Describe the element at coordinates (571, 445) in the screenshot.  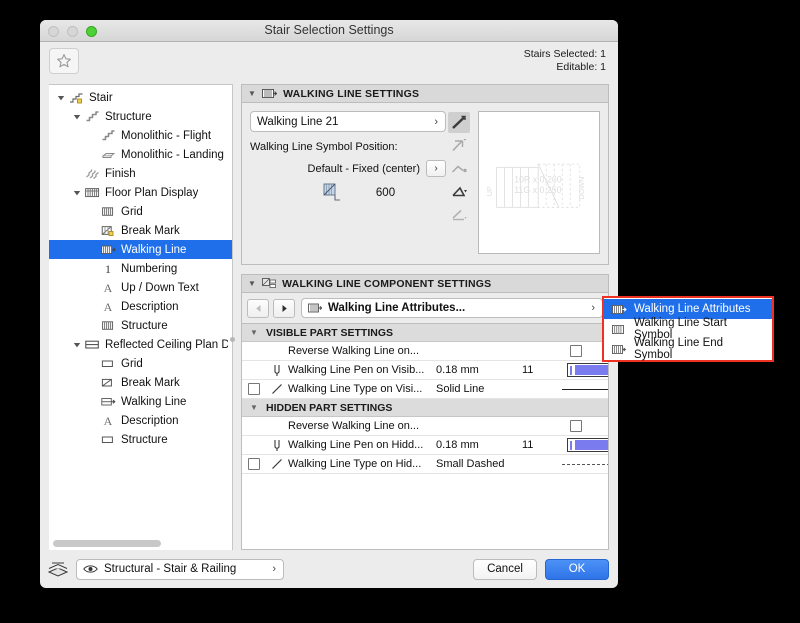
I see `pen-weight-tick` at that location.